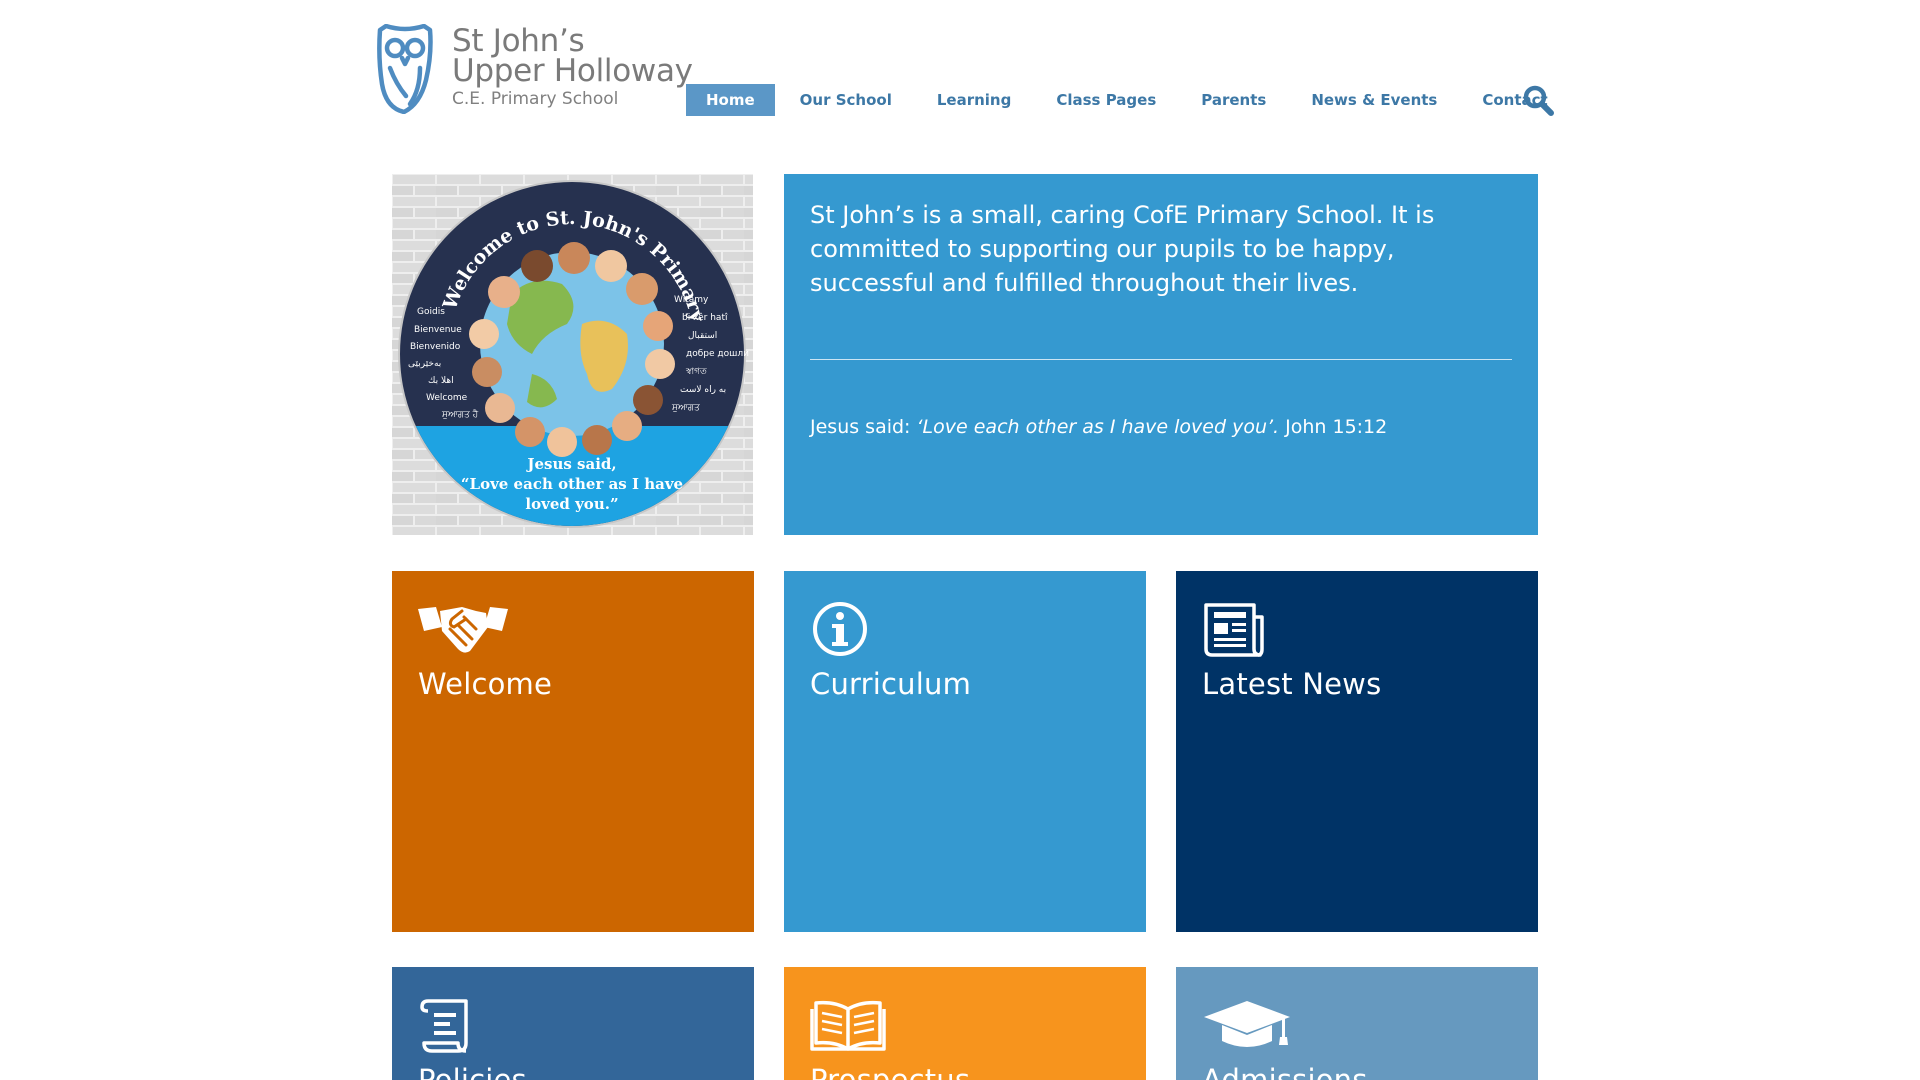 The height and width of the screenshot is (1080, 1920). I want to click on nav-item-news-events: News & Events, so click(1374, 100).